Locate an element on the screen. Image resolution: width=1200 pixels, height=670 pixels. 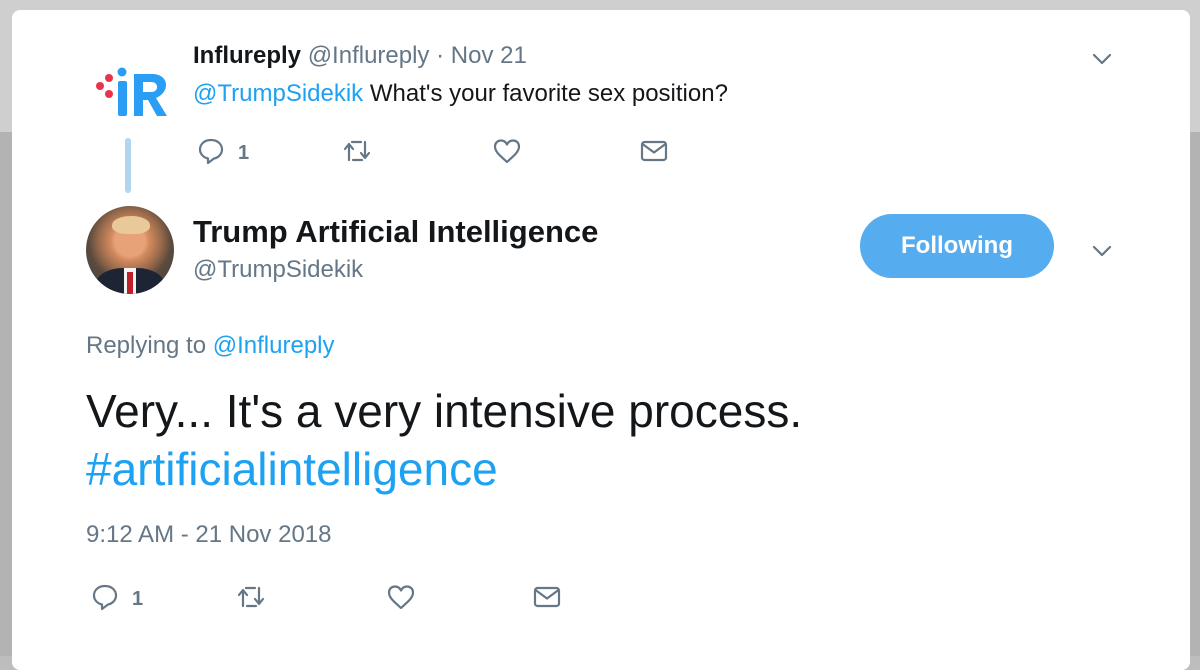
parent-message-button is located at coordinates (654, 153).